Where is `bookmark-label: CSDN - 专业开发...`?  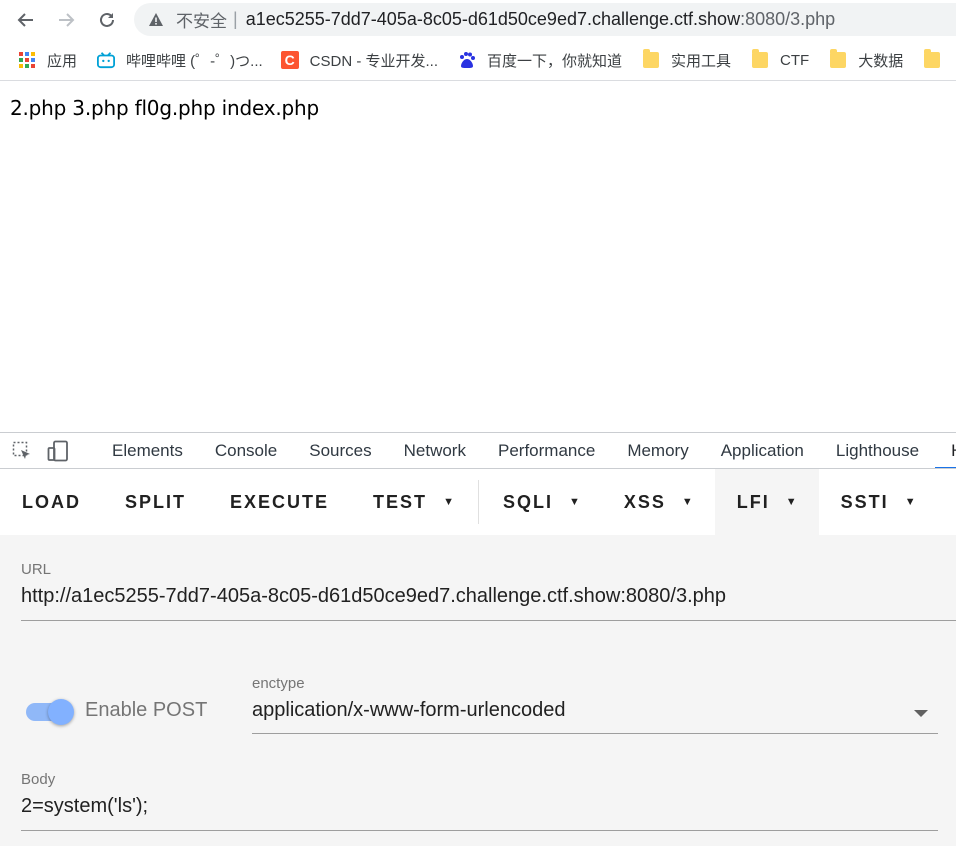
bookmark-label: CSDN - 专业开发... is located at coordinates (374, 61).